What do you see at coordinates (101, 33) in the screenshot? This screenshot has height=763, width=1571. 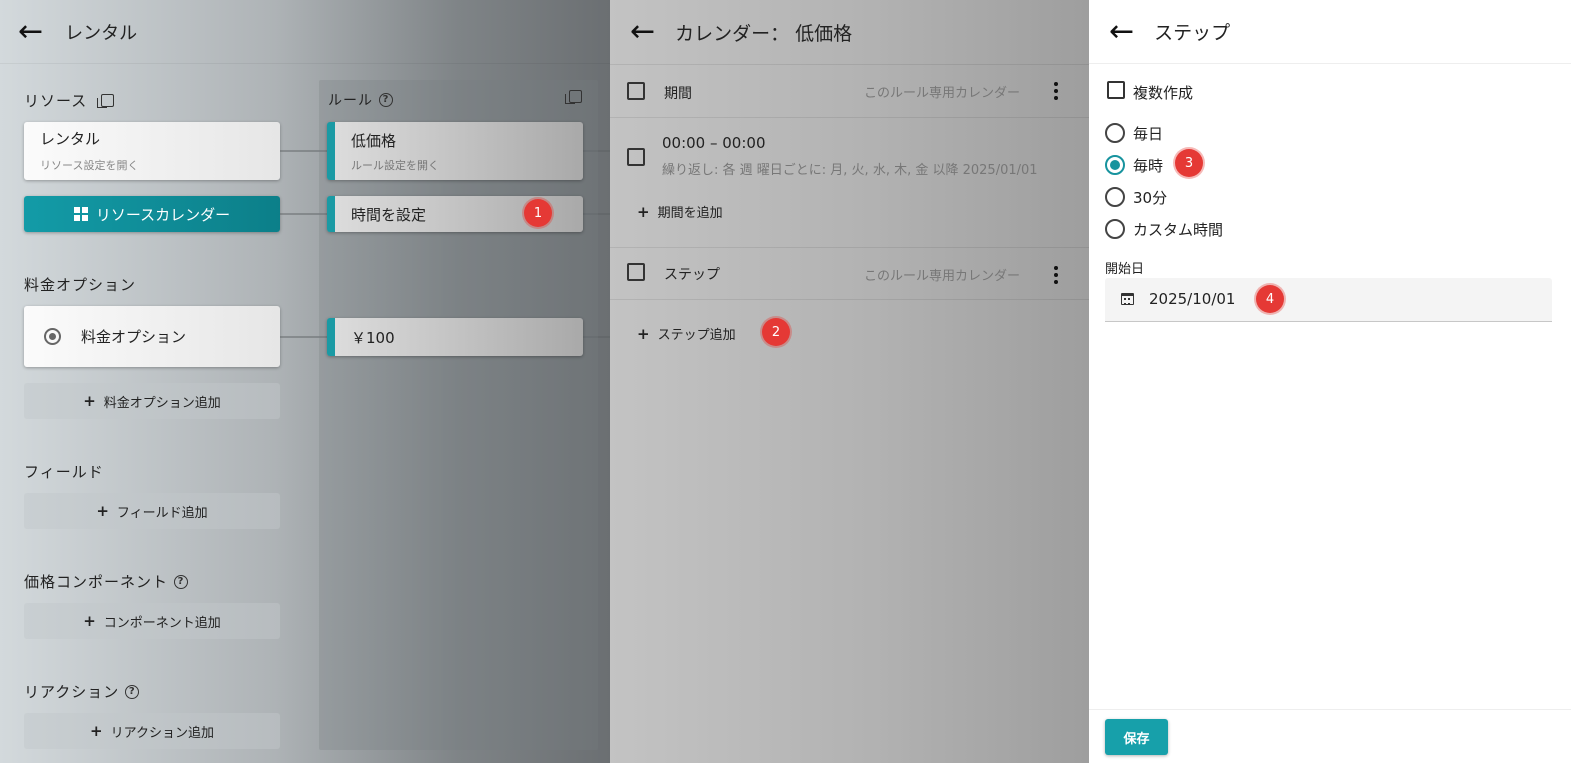 I see `page-title: レンタル` at bounding box center [101, 33].